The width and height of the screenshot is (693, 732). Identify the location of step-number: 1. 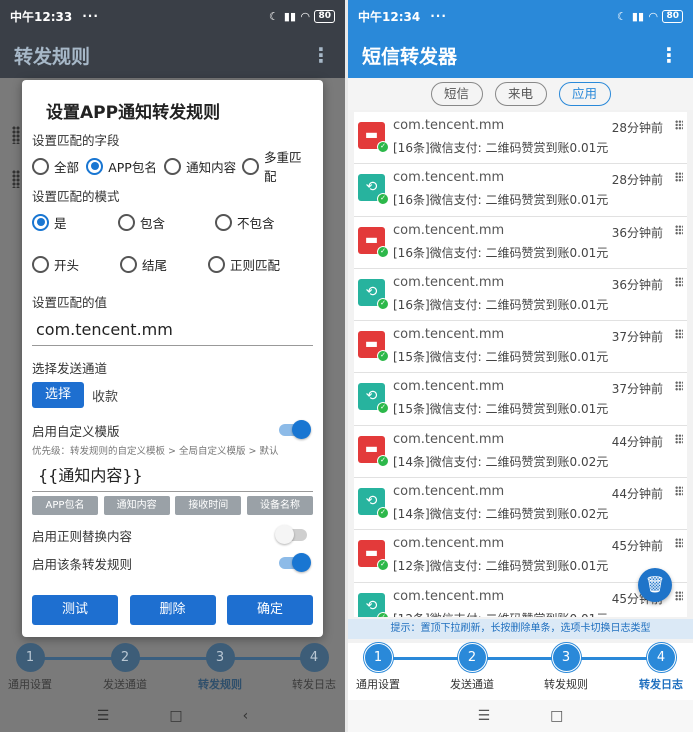
(30, 657).